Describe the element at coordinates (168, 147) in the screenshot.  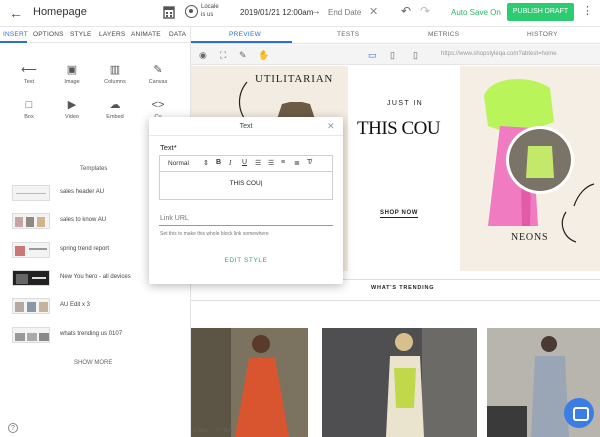
I see `text-field-label: Text*` at that location.